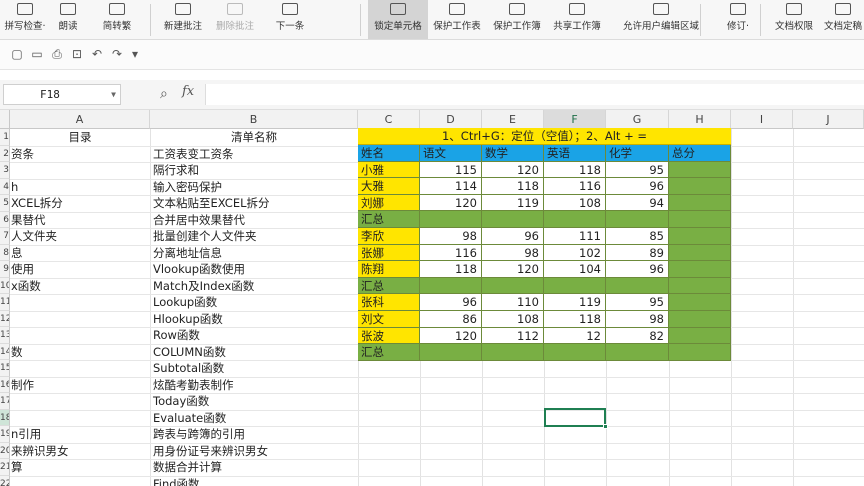  I want to click on ribbon-button-6: 锁定单元格, so click(398, 19).